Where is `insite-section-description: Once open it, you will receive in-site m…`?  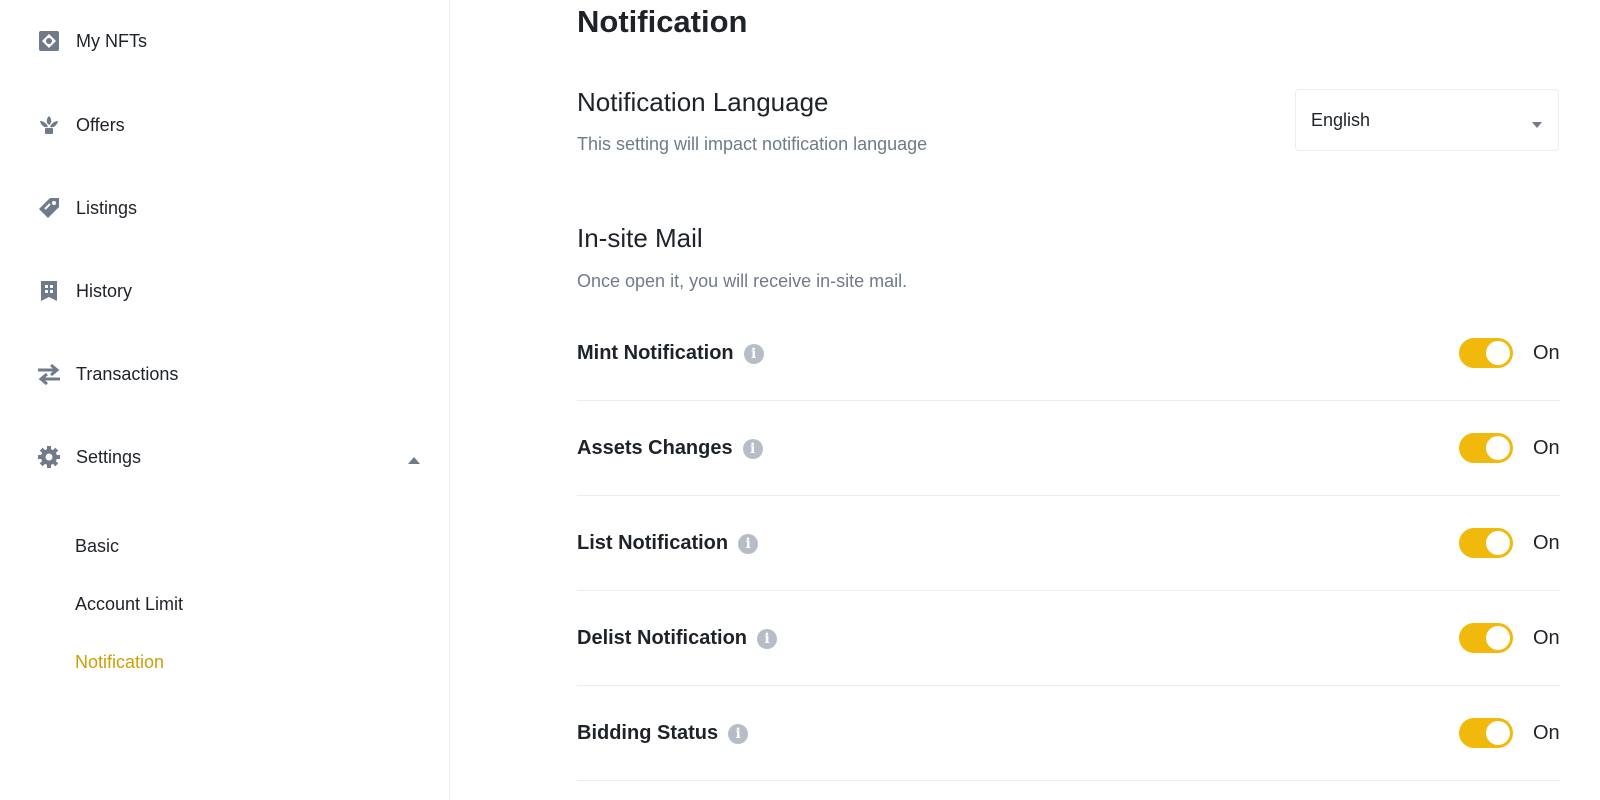 insite-section-description: Once open it, you will receive in-site m… is located at coordinates (742, 281).